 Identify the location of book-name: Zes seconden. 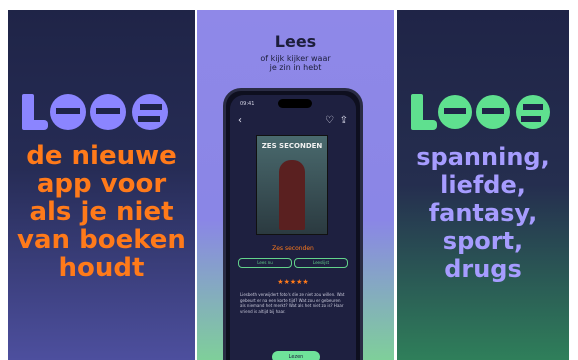
(293, 248).